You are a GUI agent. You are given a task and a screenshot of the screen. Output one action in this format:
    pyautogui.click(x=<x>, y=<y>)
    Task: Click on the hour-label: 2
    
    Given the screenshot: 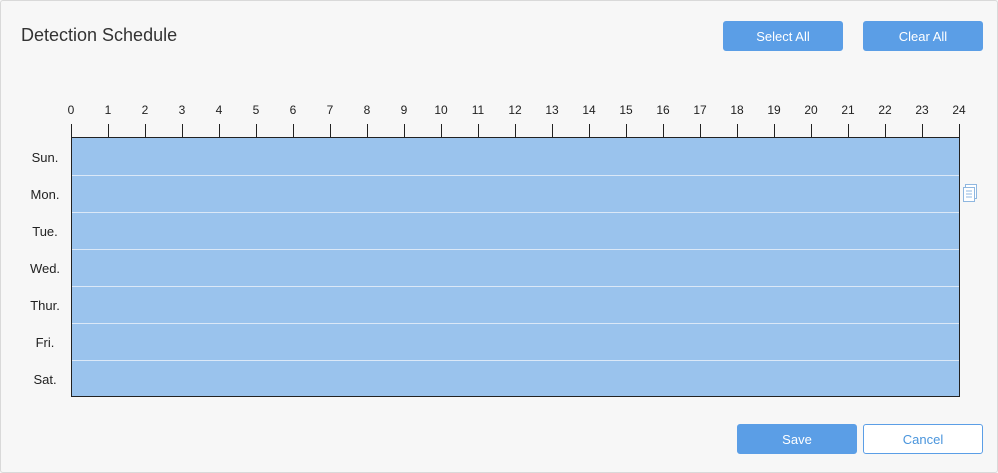 What is the action you would take?
    pyautogui.click(x=145, y=110)
    